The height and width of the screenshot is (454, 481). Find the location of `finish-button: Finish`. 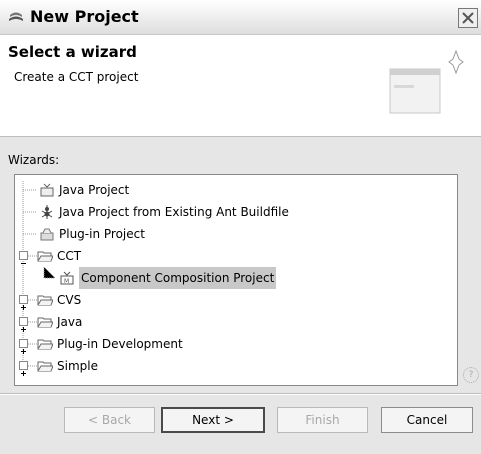

finish-button: Finish is located at coordinates (322, 420).